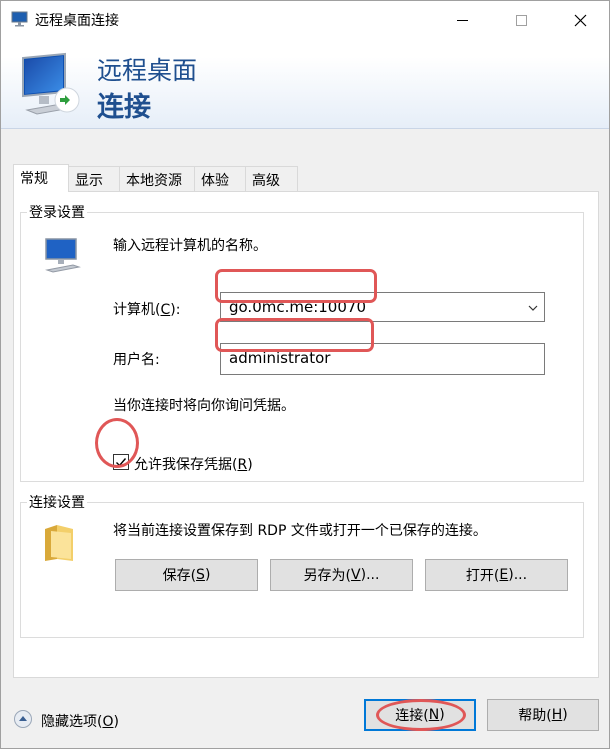 This screenshot has width=610, height=749. I want to click on remote-desktop-icon, so click(19, 19).